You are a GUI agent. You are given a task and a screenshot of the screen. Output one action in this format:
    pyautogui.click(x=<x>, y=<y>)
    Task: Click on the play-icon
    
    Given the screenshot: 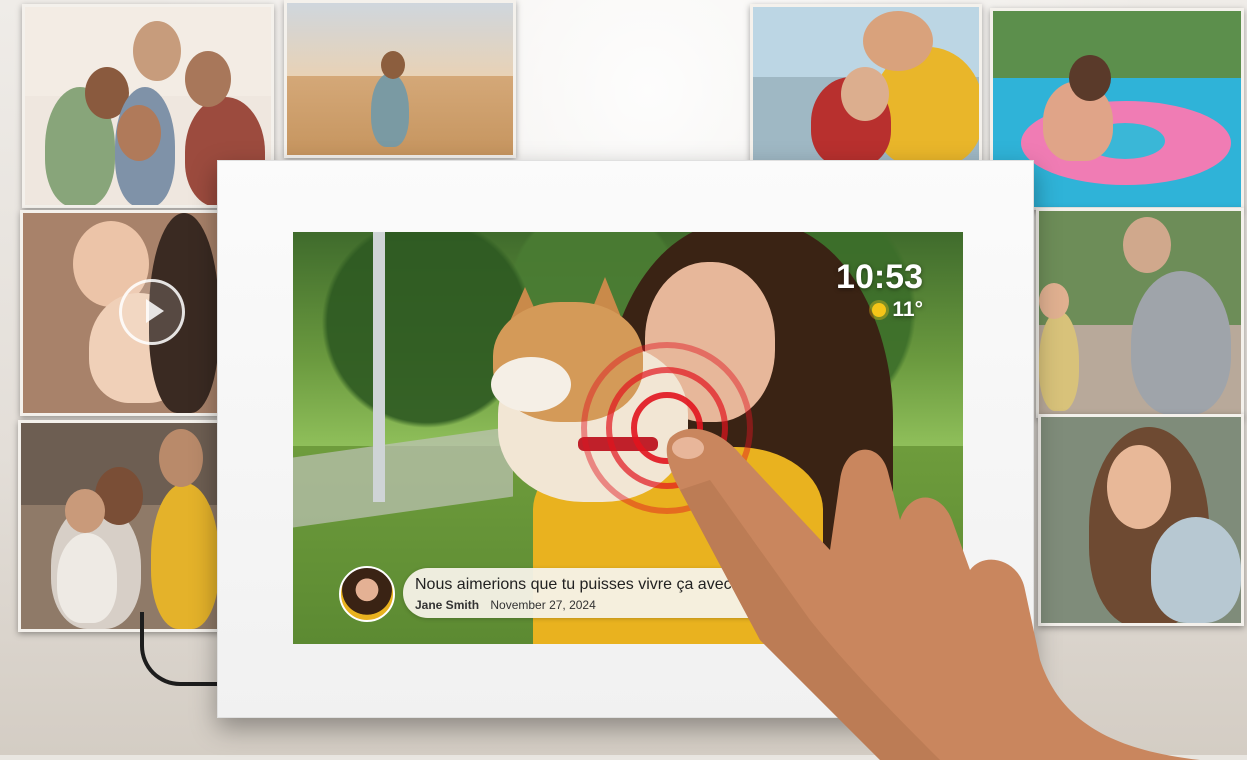 What is the action you would take?
    pyautogui.click(x=152, y=312)
    